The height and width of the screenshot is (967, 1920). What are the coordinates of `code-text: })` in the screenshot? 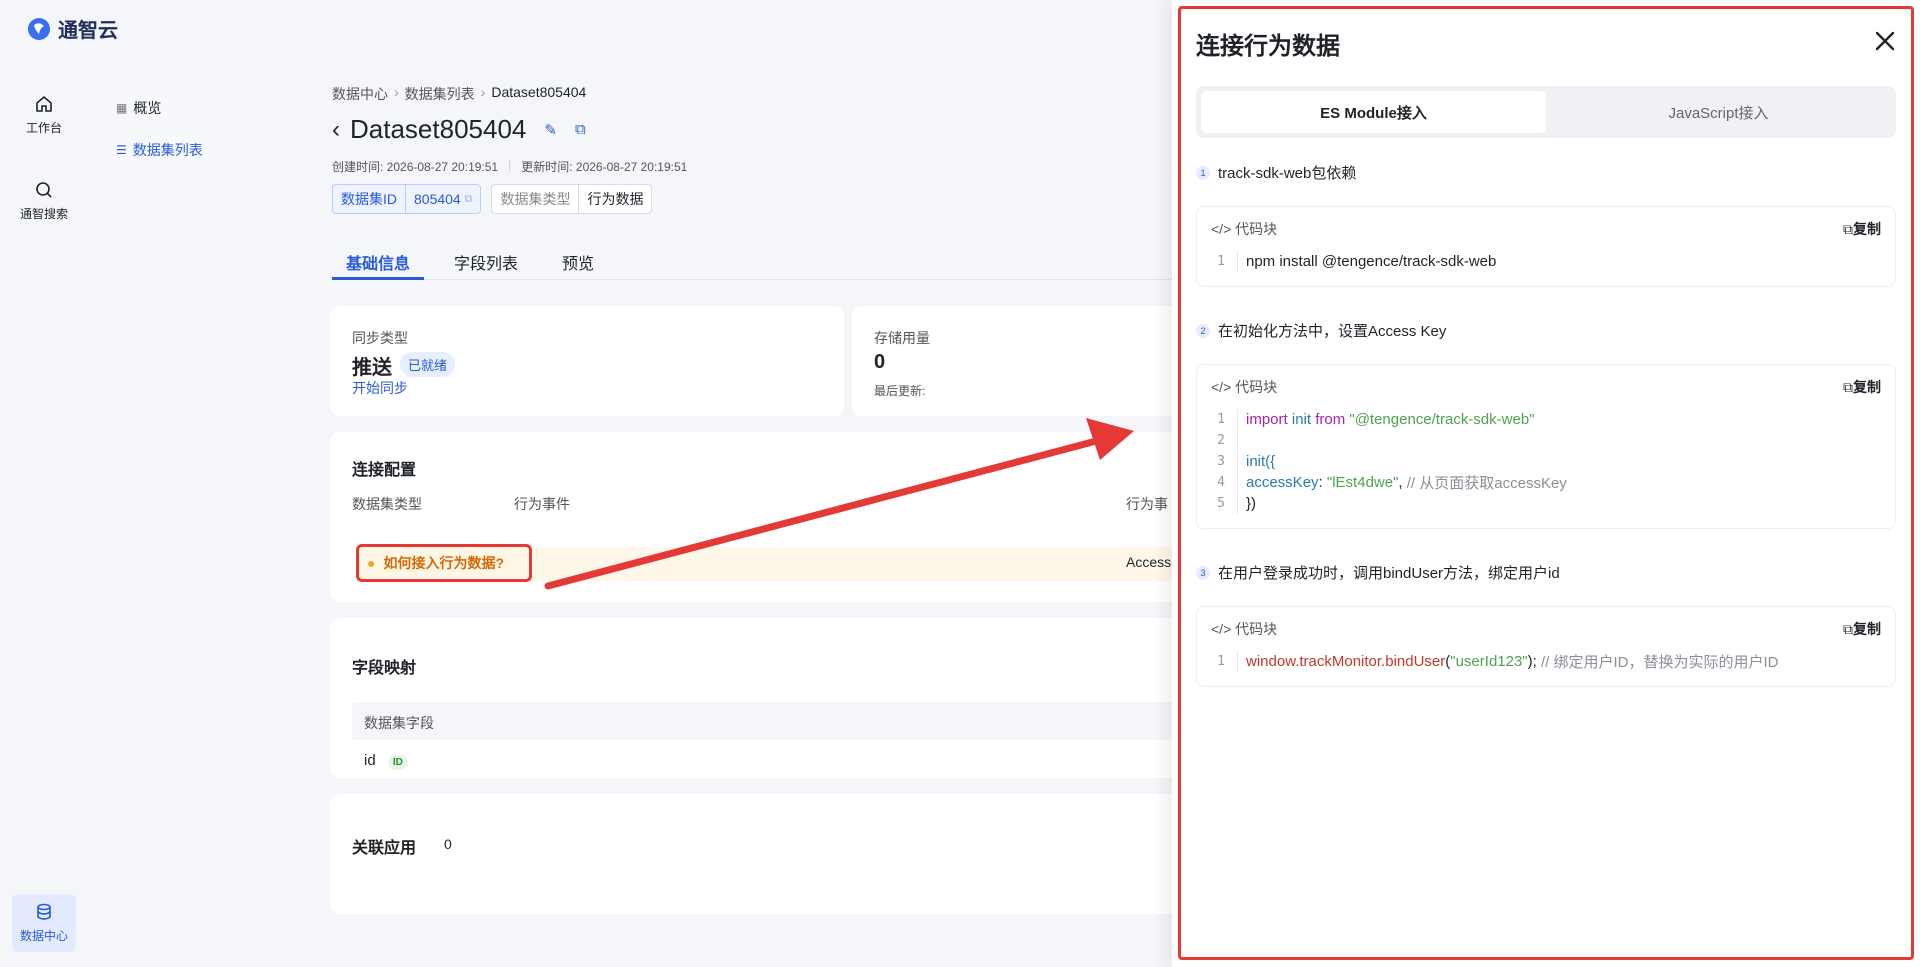 It's located at (1246, 503).